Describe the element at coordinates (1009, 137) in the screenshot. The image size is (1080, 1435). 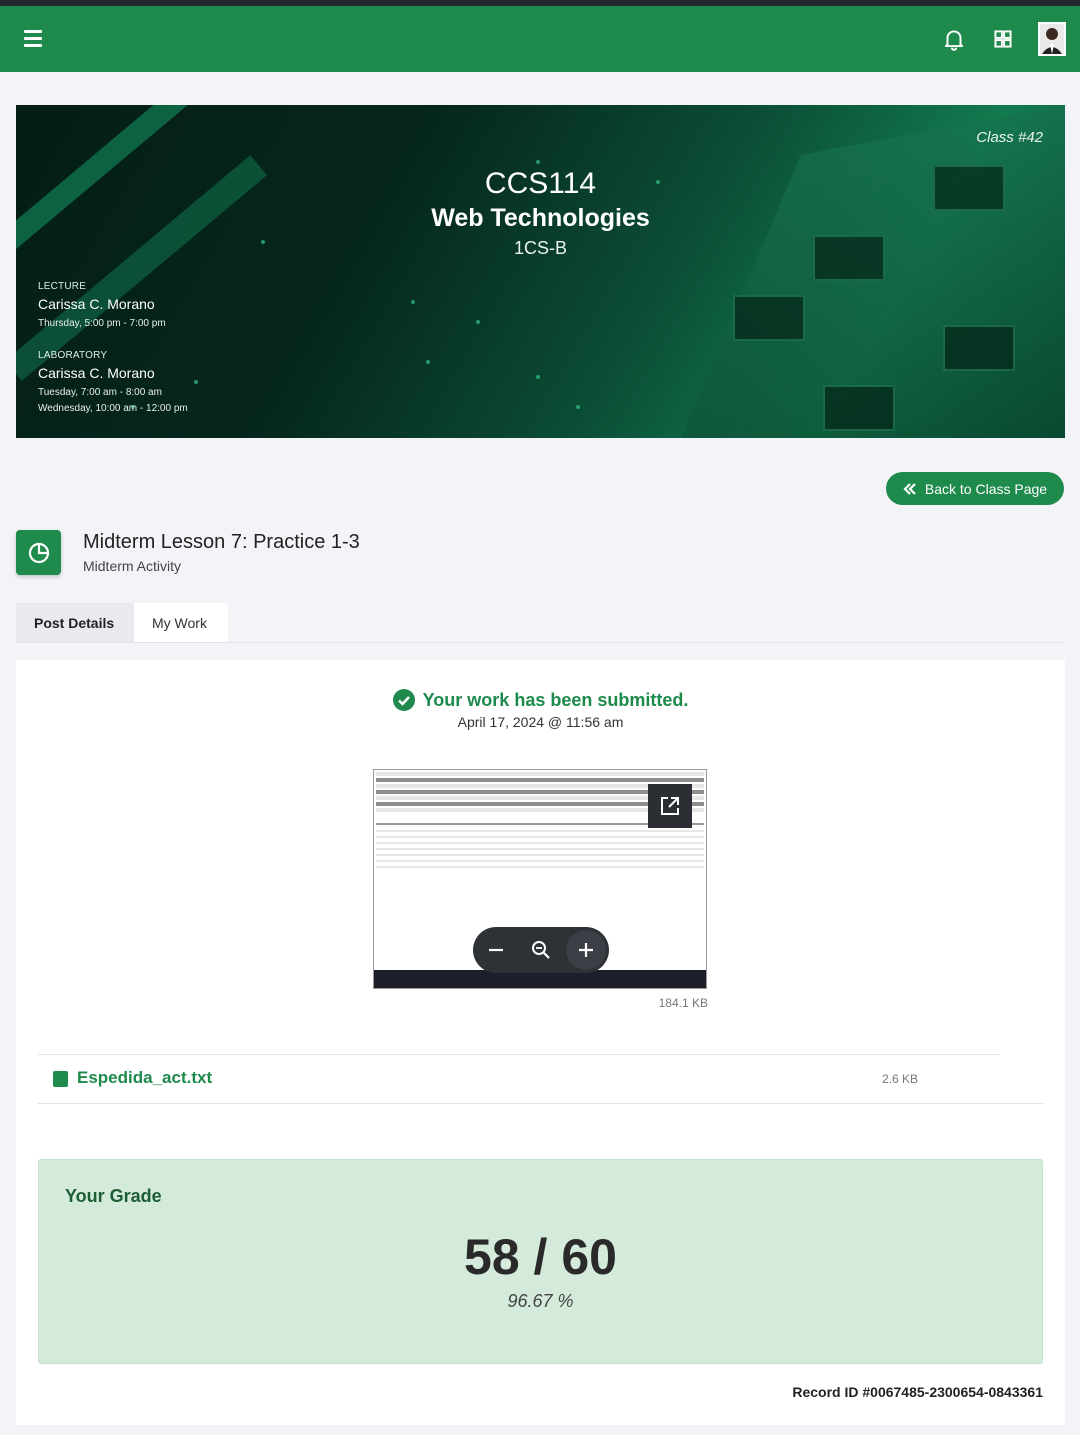
I see `class-number: Class #42` at that location.